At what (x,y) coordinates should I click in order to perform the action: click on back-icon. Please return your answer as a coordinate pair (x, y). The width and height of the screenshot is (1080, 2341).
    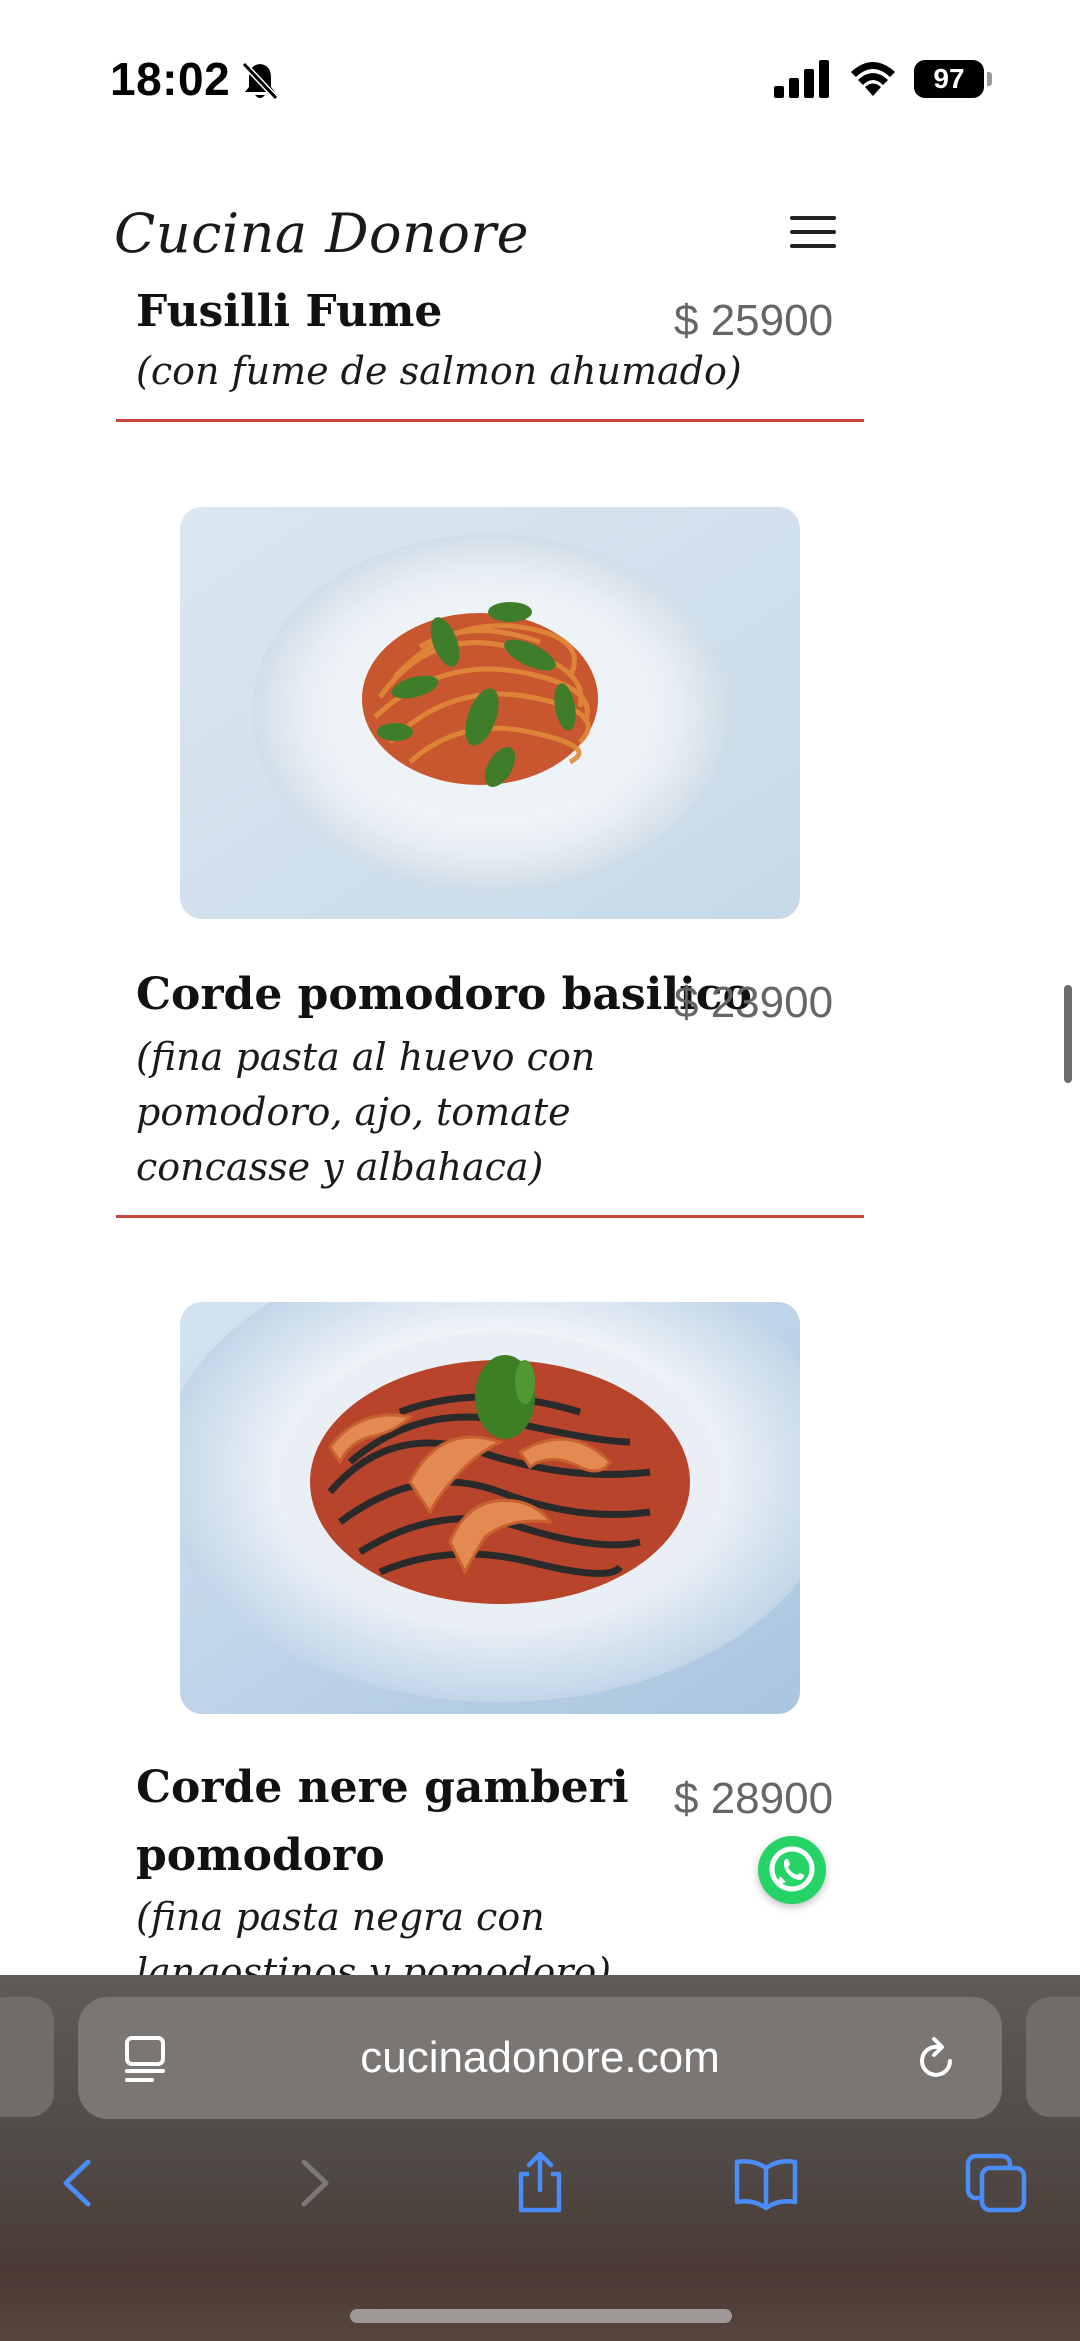
    Looking at the image, I should click on (79, 2183).